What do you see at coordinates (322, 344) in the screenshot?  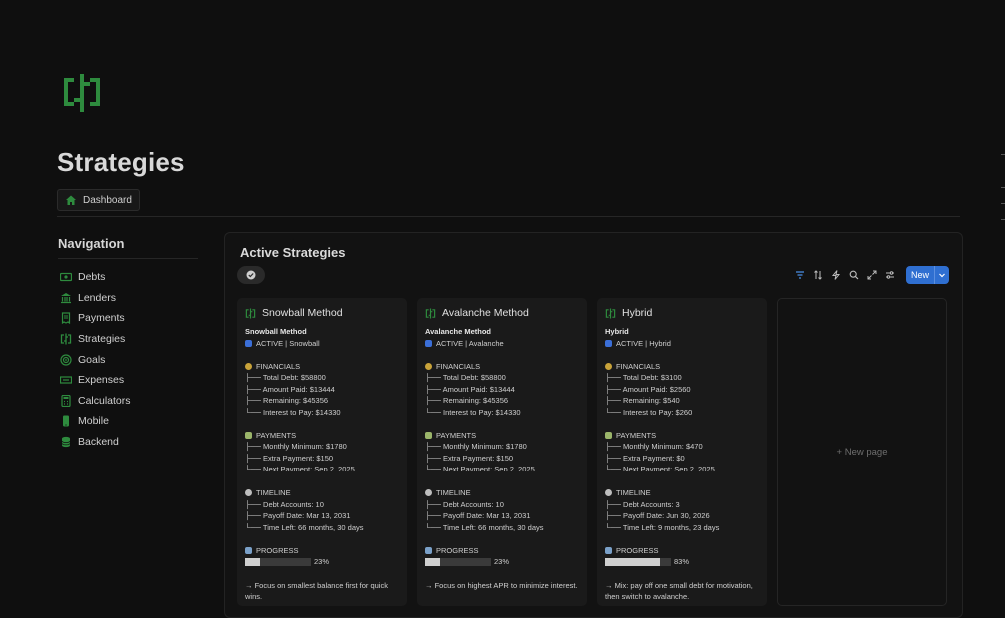 I see `status-line: ACTIVE | Snowball` at bounding box center [322, 344].